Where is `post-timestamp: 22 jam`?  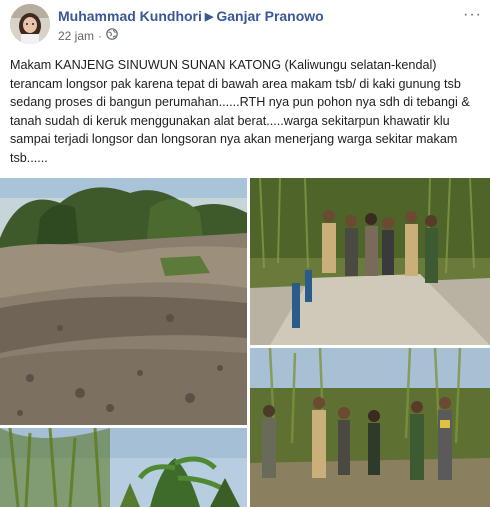
post-timestamp: 22 jam is located at coordinates (76, 36).